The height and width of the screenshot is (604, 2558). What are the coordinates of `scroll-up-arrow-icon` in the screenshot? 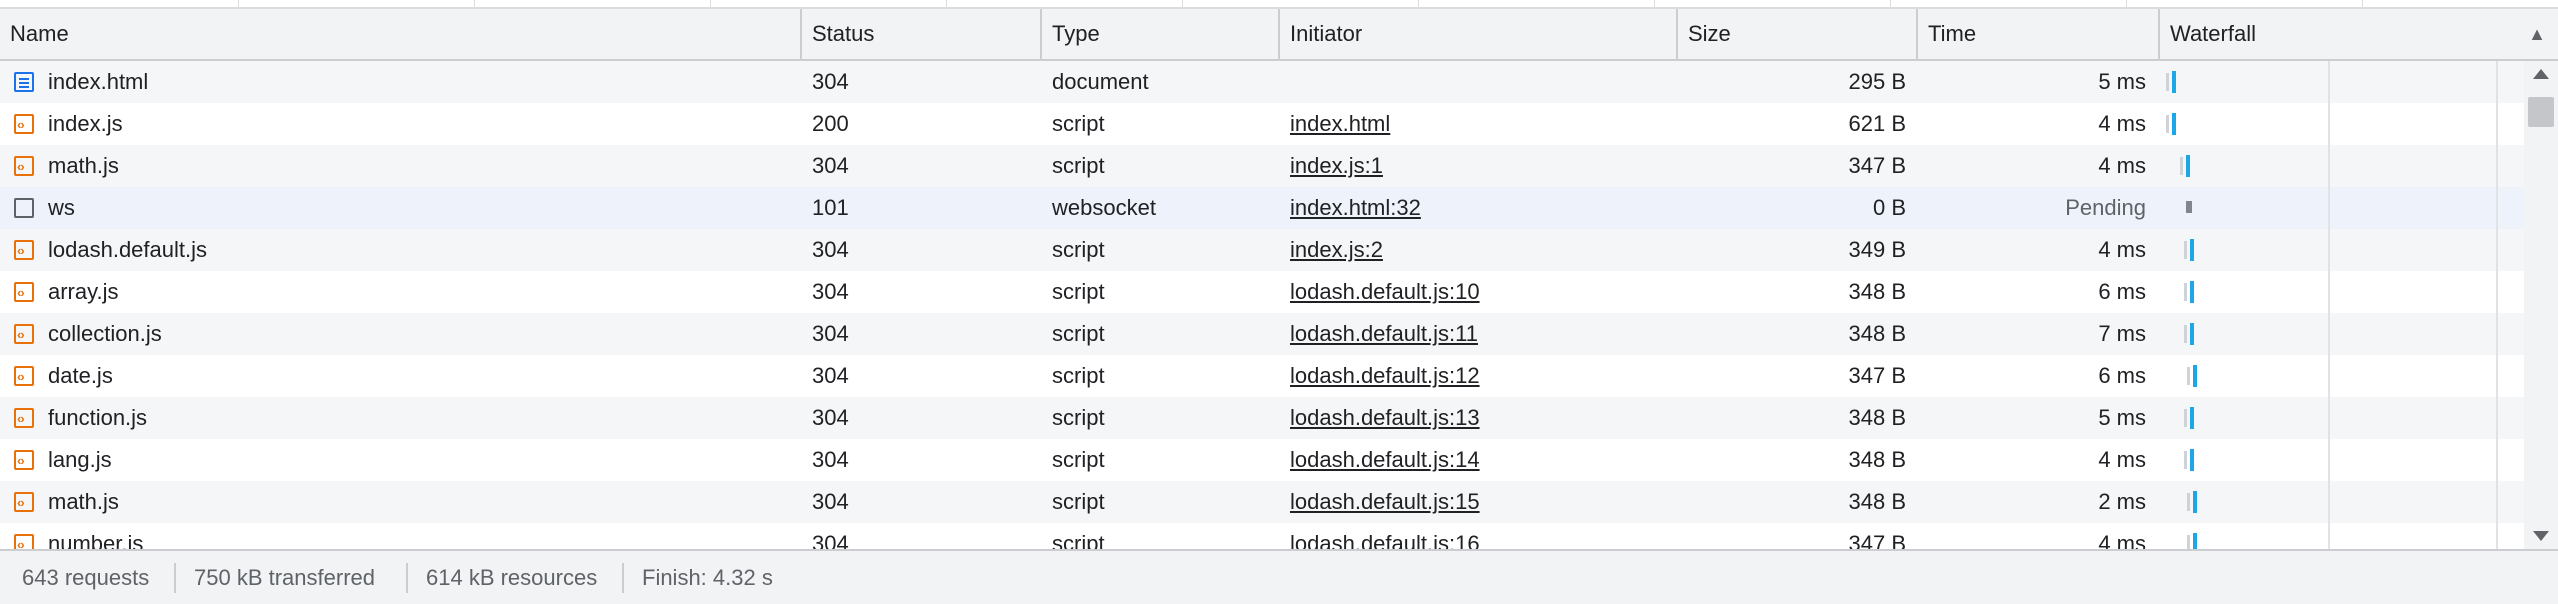 It's located at (2541, 74).